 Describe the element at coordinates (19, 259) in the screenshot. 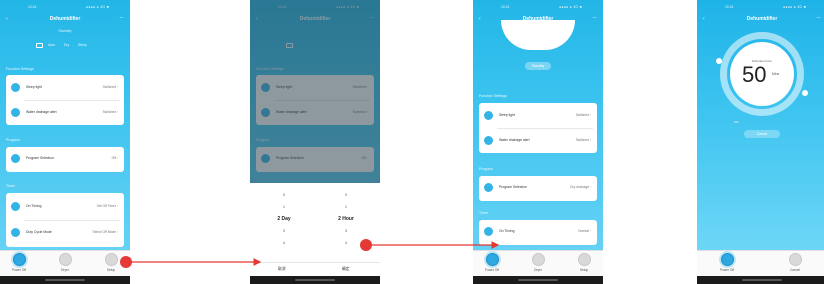

I see `power-icon` at that location.